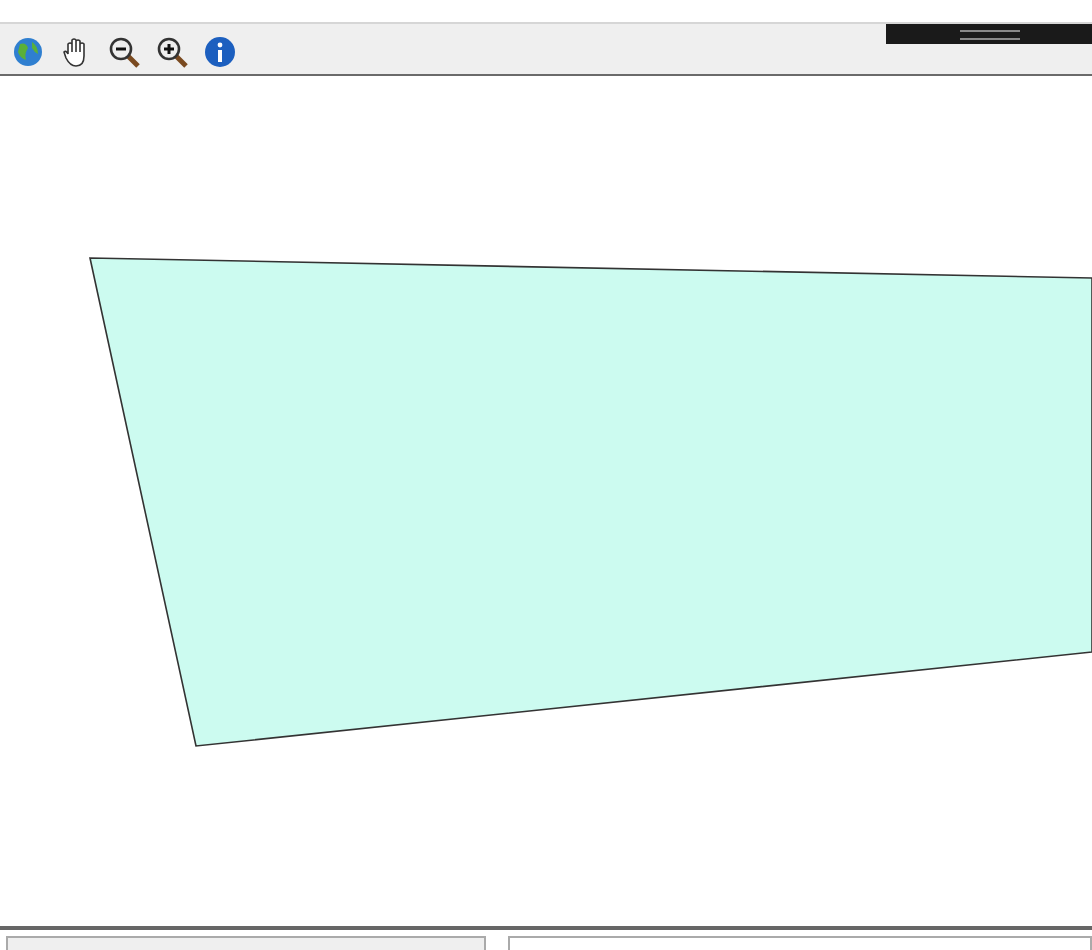  What do you see at coordinates (27, 51) in the screenshot?
I see `globe-icon` at bounding box center [27, 51].